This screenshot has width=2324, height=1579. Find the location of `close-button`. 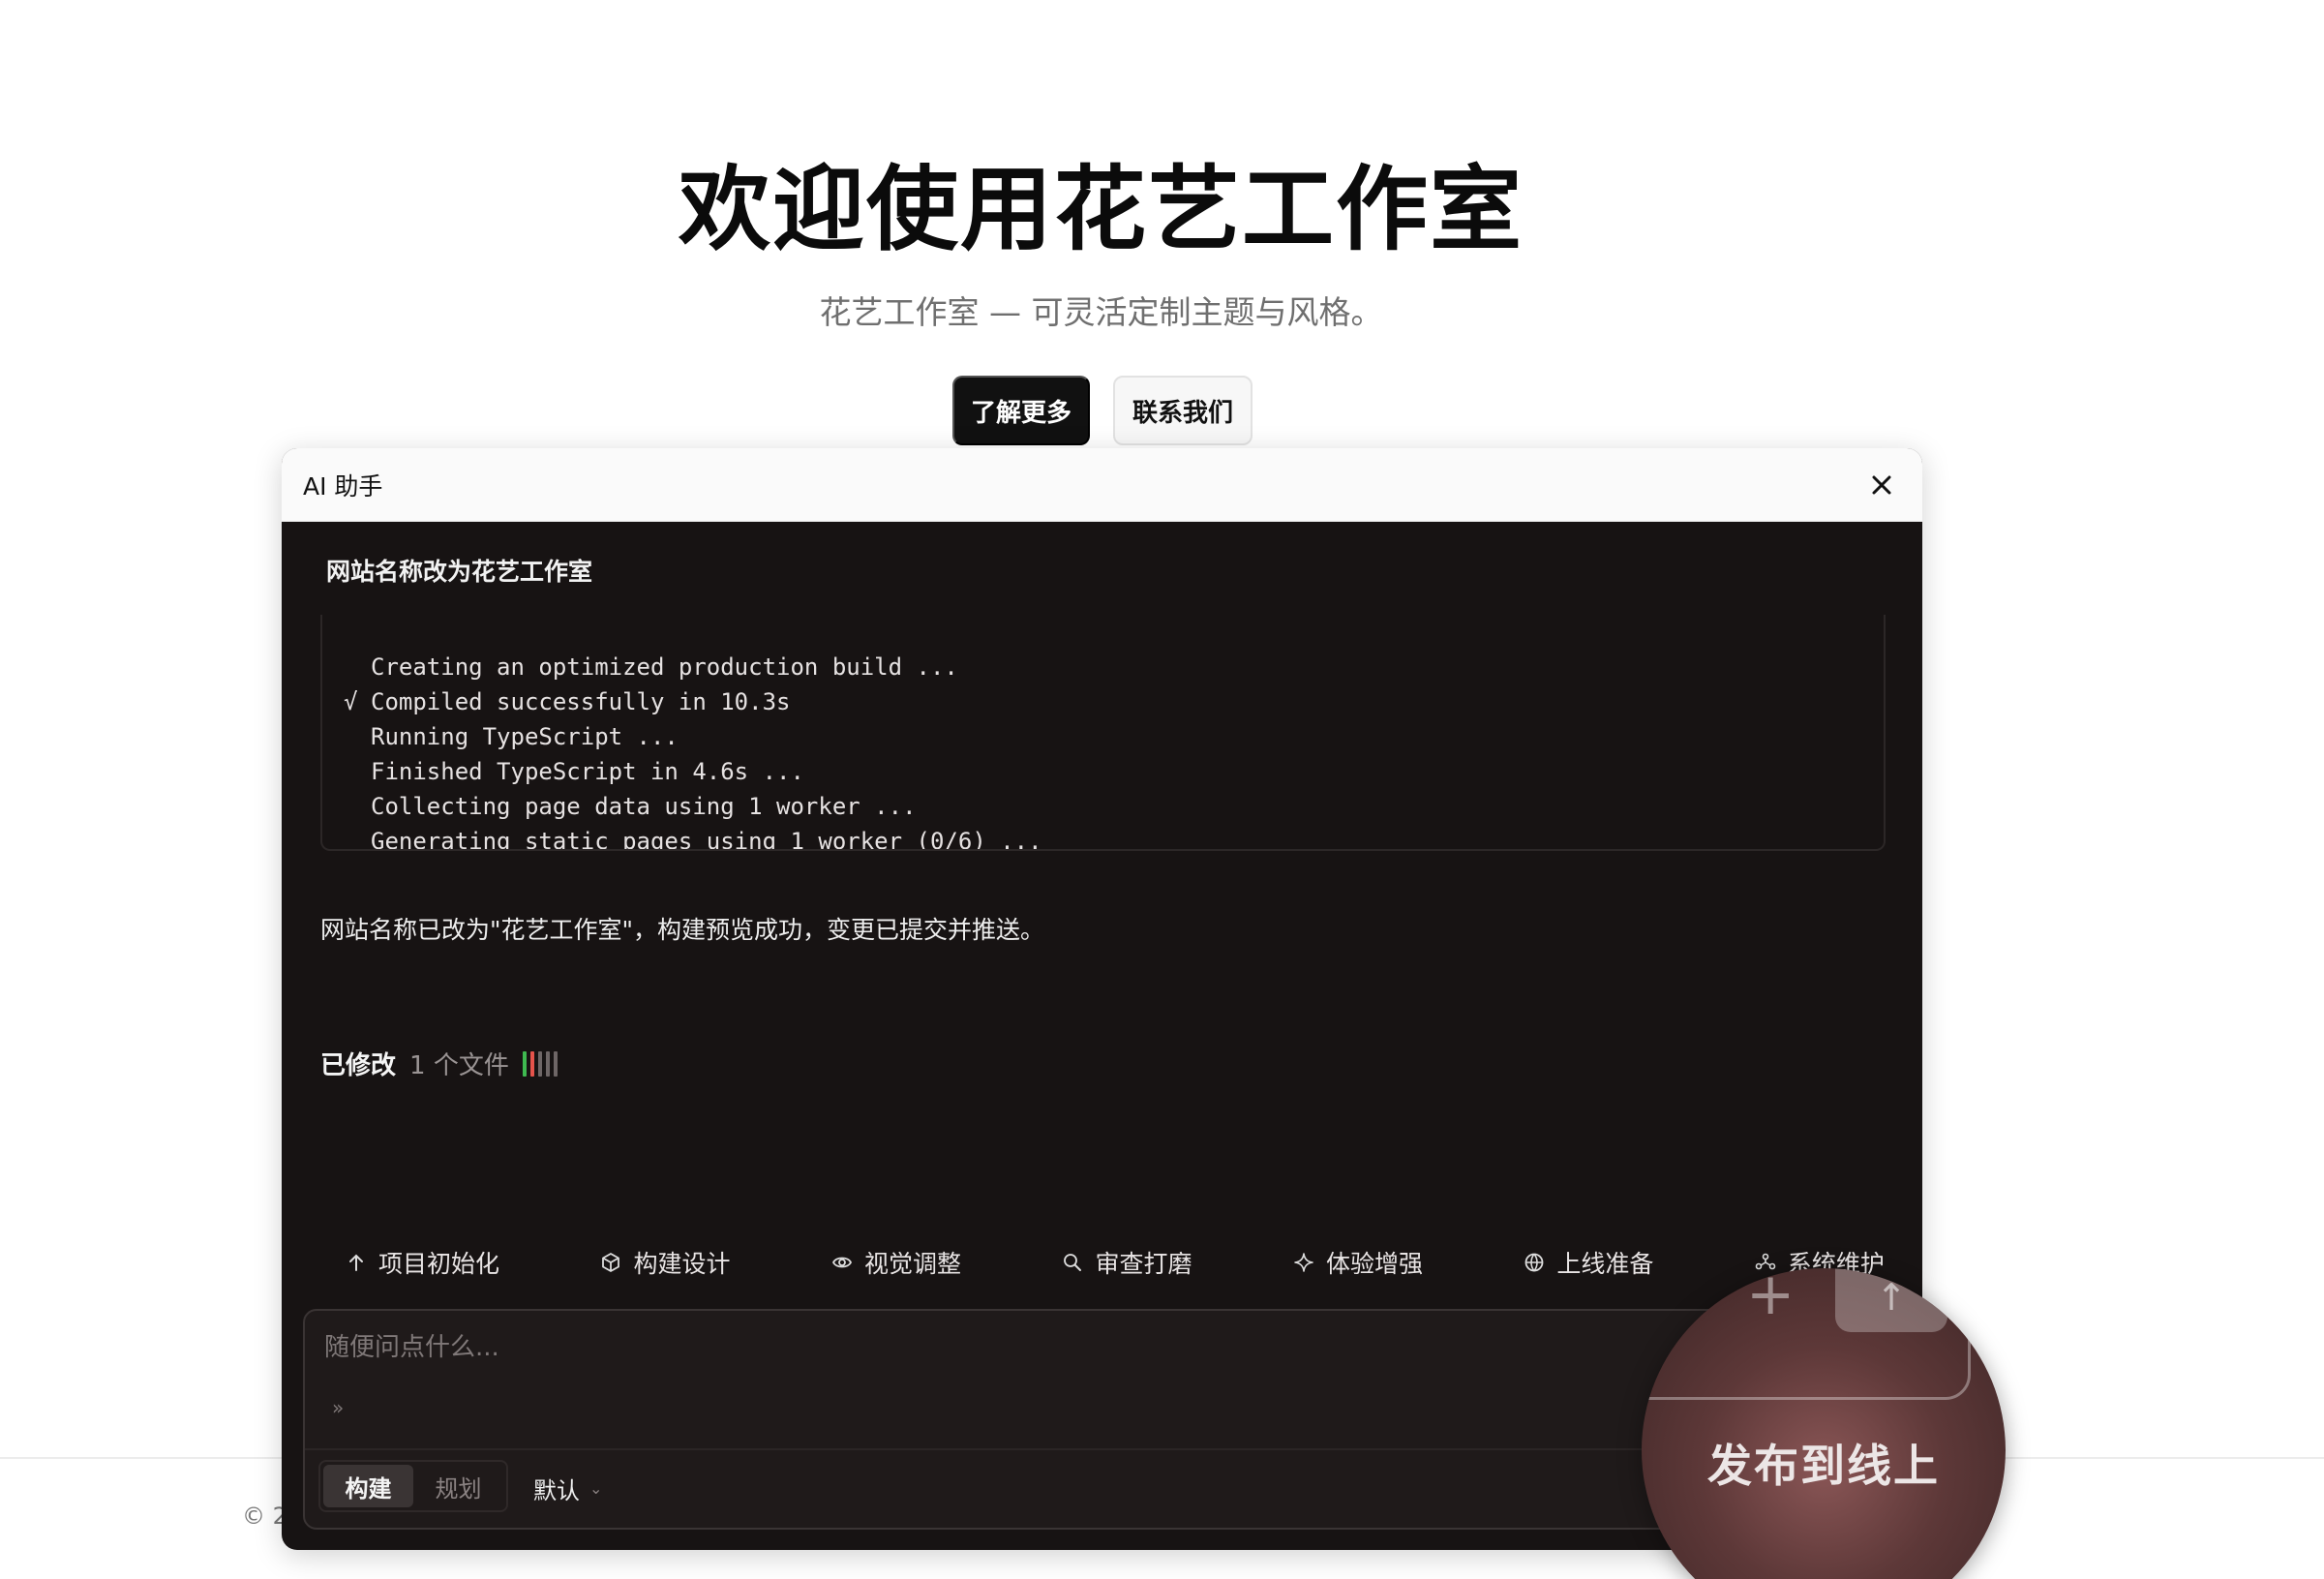

close-button is located at coordinates (1881, 485).